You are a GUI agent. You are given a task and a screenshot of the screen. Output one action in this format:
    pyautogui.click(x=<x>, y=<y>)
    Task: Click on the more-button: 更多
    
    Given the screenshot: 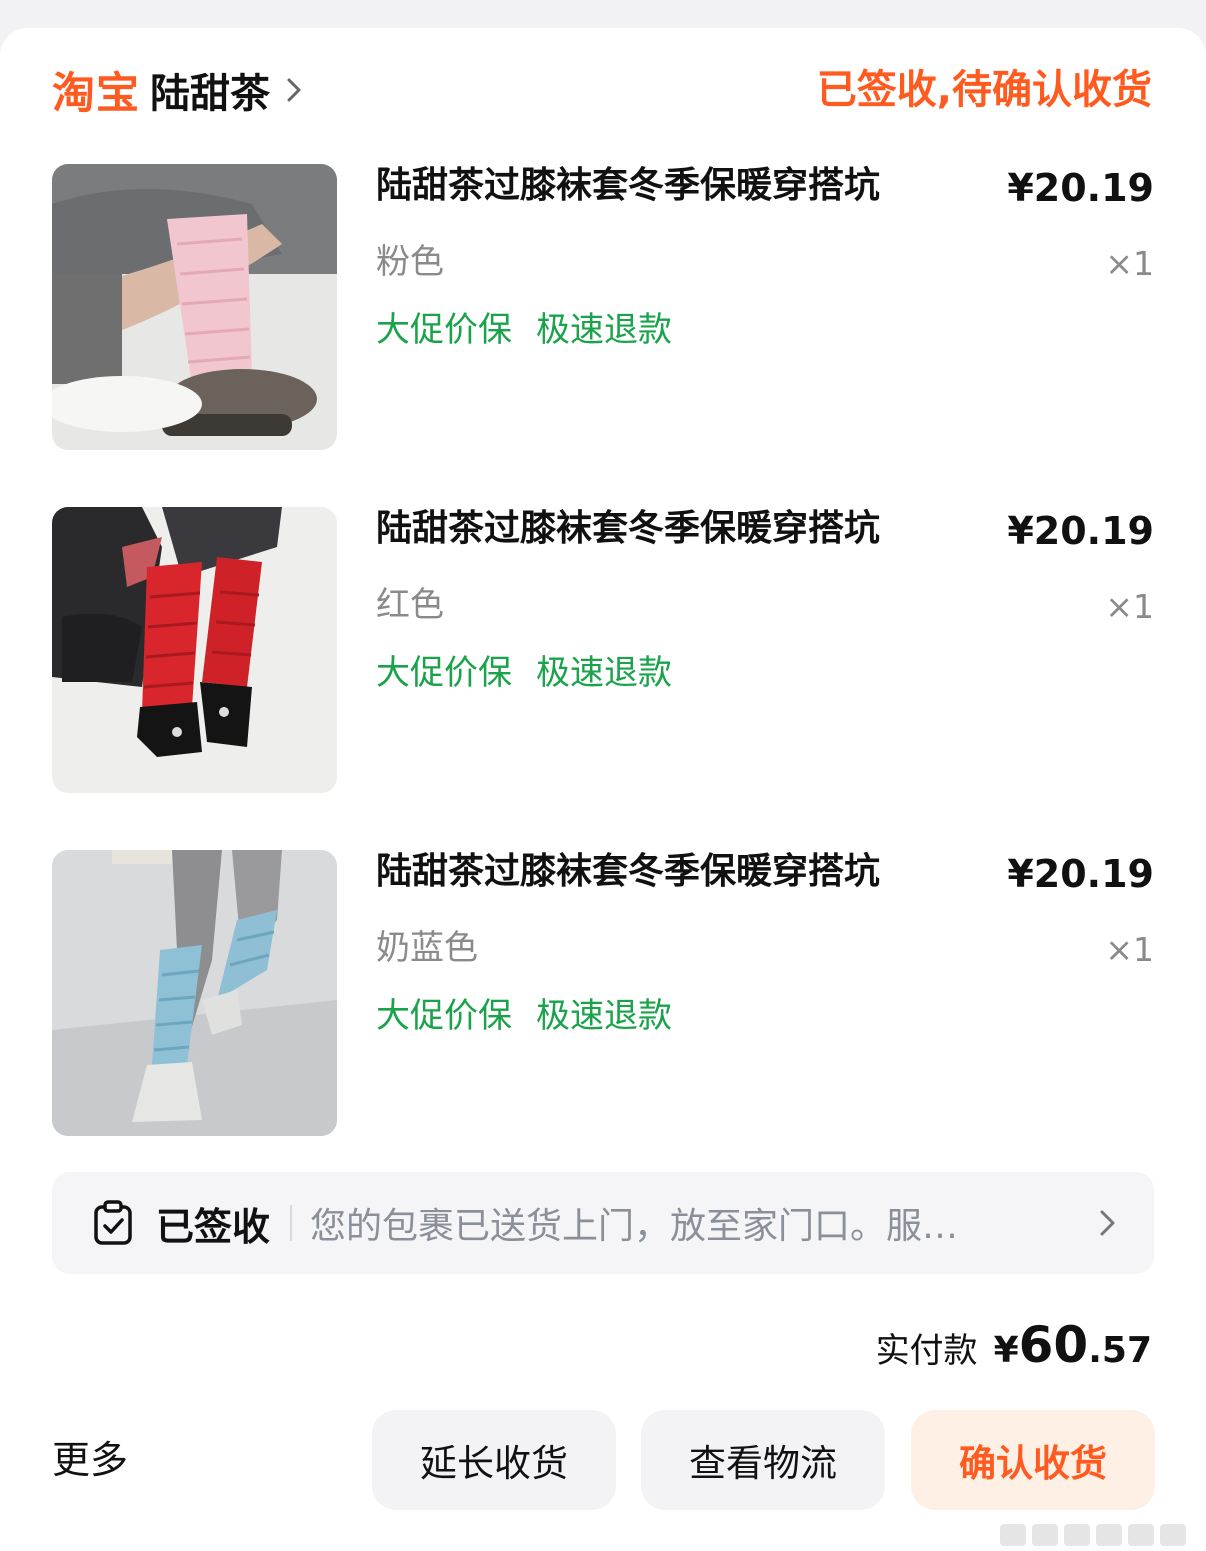 What is the action you would take?
    pyautogui.click(x=90, y=1460)
    